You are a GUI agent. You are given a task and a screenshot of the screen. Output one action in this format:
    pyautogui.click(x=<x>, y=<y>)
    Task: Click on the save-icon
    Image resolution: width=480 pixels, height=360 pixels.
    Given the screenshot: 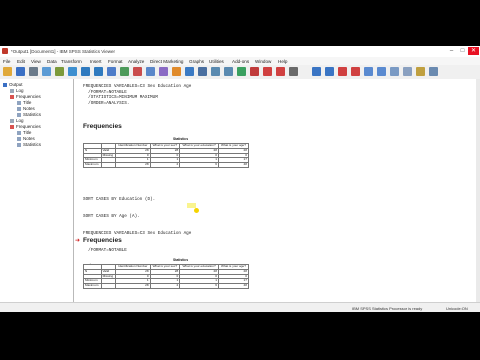 What is the action you would take?
    pyautogui.click(x=20, y=71)
    